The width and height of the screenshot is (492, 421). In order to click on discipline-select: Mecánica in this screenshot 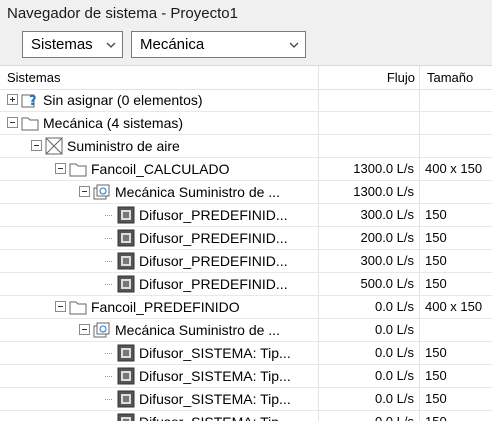, I will do `click(218, 44)`.